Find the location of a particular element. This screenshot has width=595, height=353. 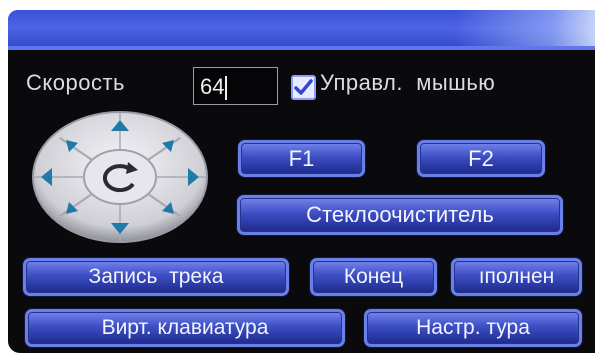

f2-button: F2 is located at coordinates (481, 158).